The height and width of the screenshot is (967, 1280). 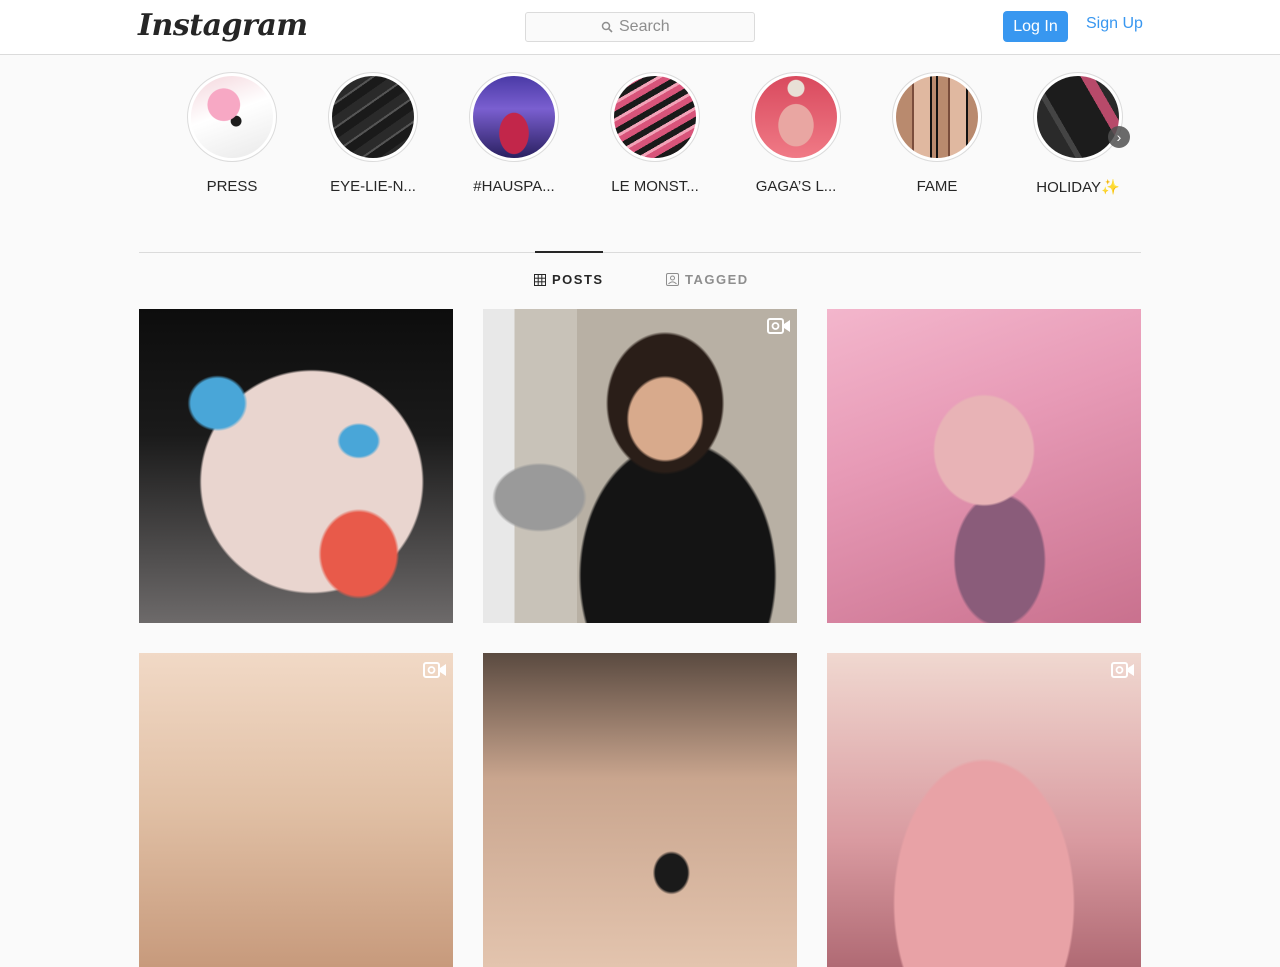 I want to click on highlight-press: PRESS, so click(x=232, y=132).